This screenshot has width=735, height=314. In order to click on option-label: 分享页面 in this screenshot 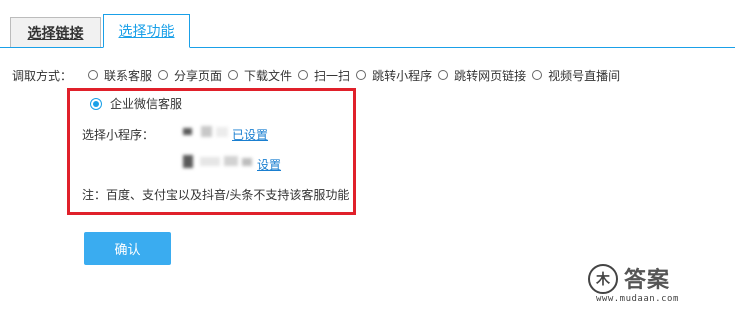, I will do `click(198, 75)`.